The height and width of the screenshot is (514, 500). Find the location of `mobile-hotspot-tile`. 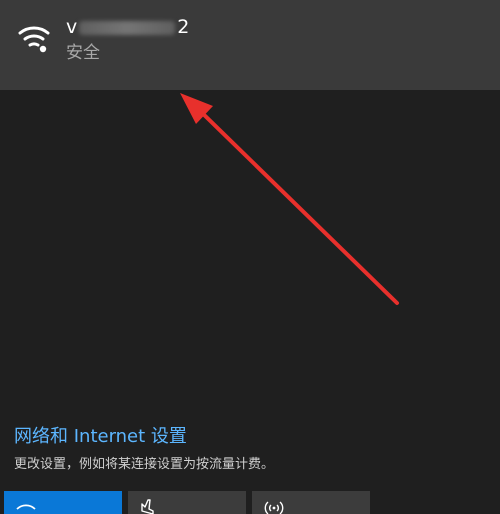

mobile-hotspot-tile is located at coordinates (311, 502).